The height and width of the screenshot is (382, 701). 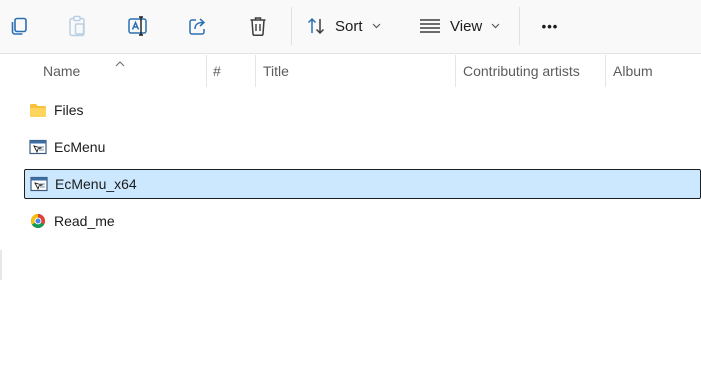 I want to click on chrome-html-icon, so click(x=38, y=221).